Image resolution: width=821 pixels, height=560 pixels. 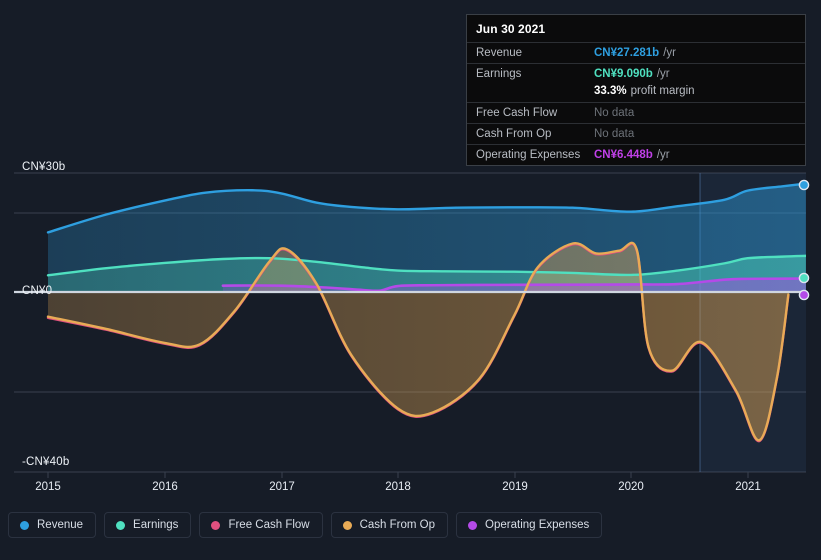 What do you see at coordinates (610, 91) in the screenshot?
I see `tooltip-row-value: 33.3%` at bounding box center [610, 91].